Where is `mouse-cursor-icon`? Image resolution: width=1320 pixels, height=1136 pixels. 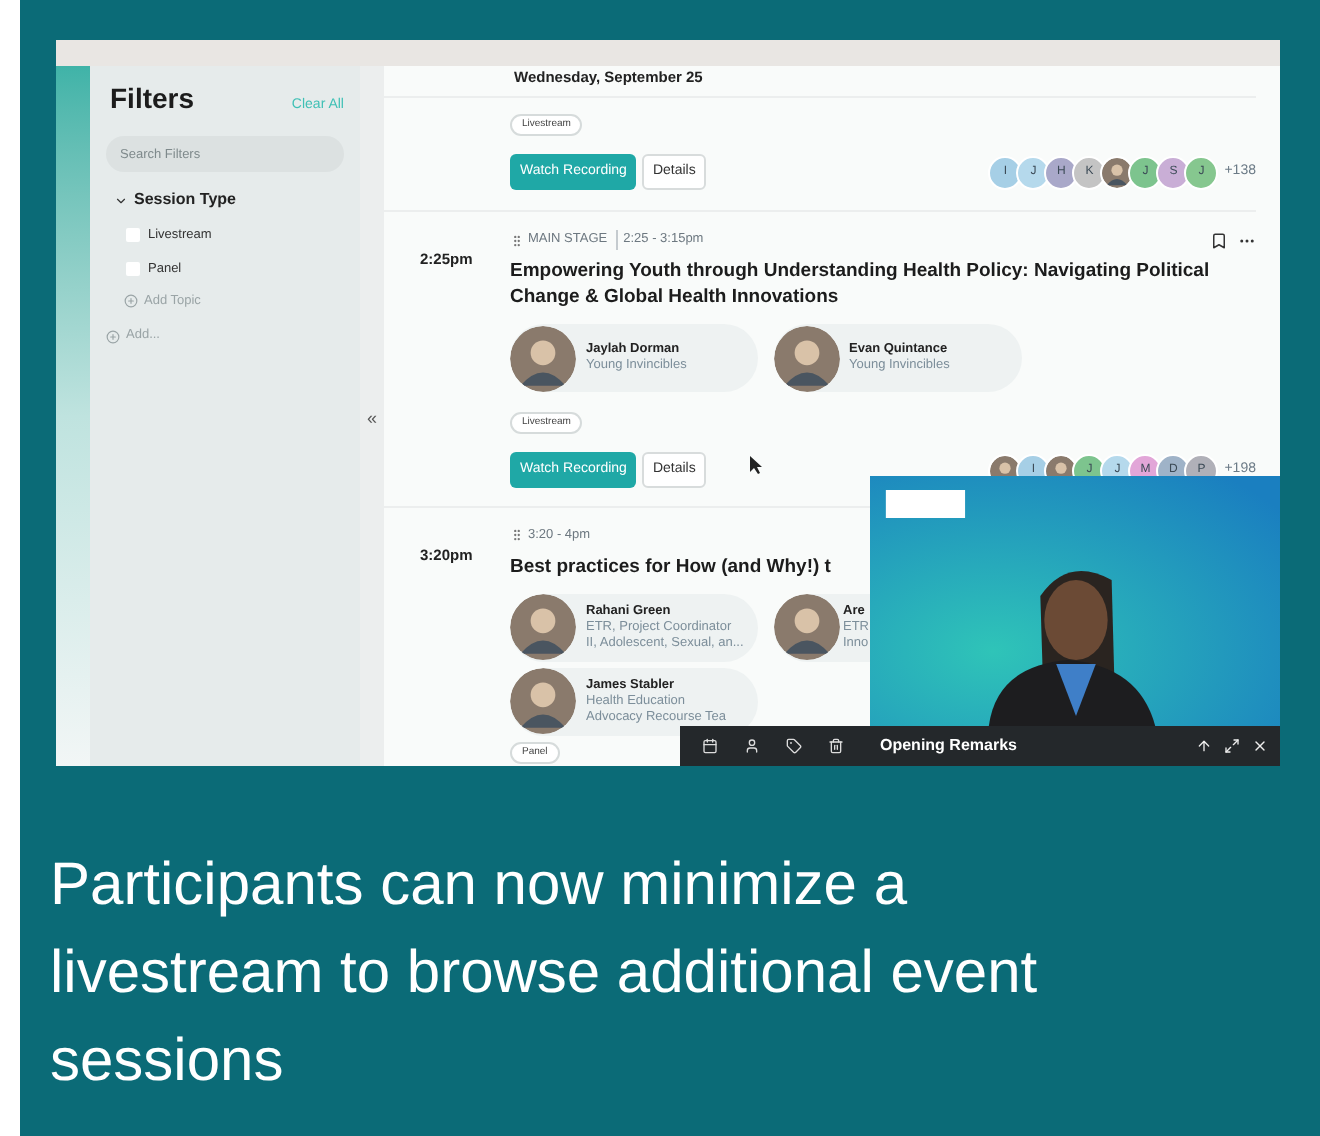
mouse-cursor-icon is located at coordinates (756, 465).